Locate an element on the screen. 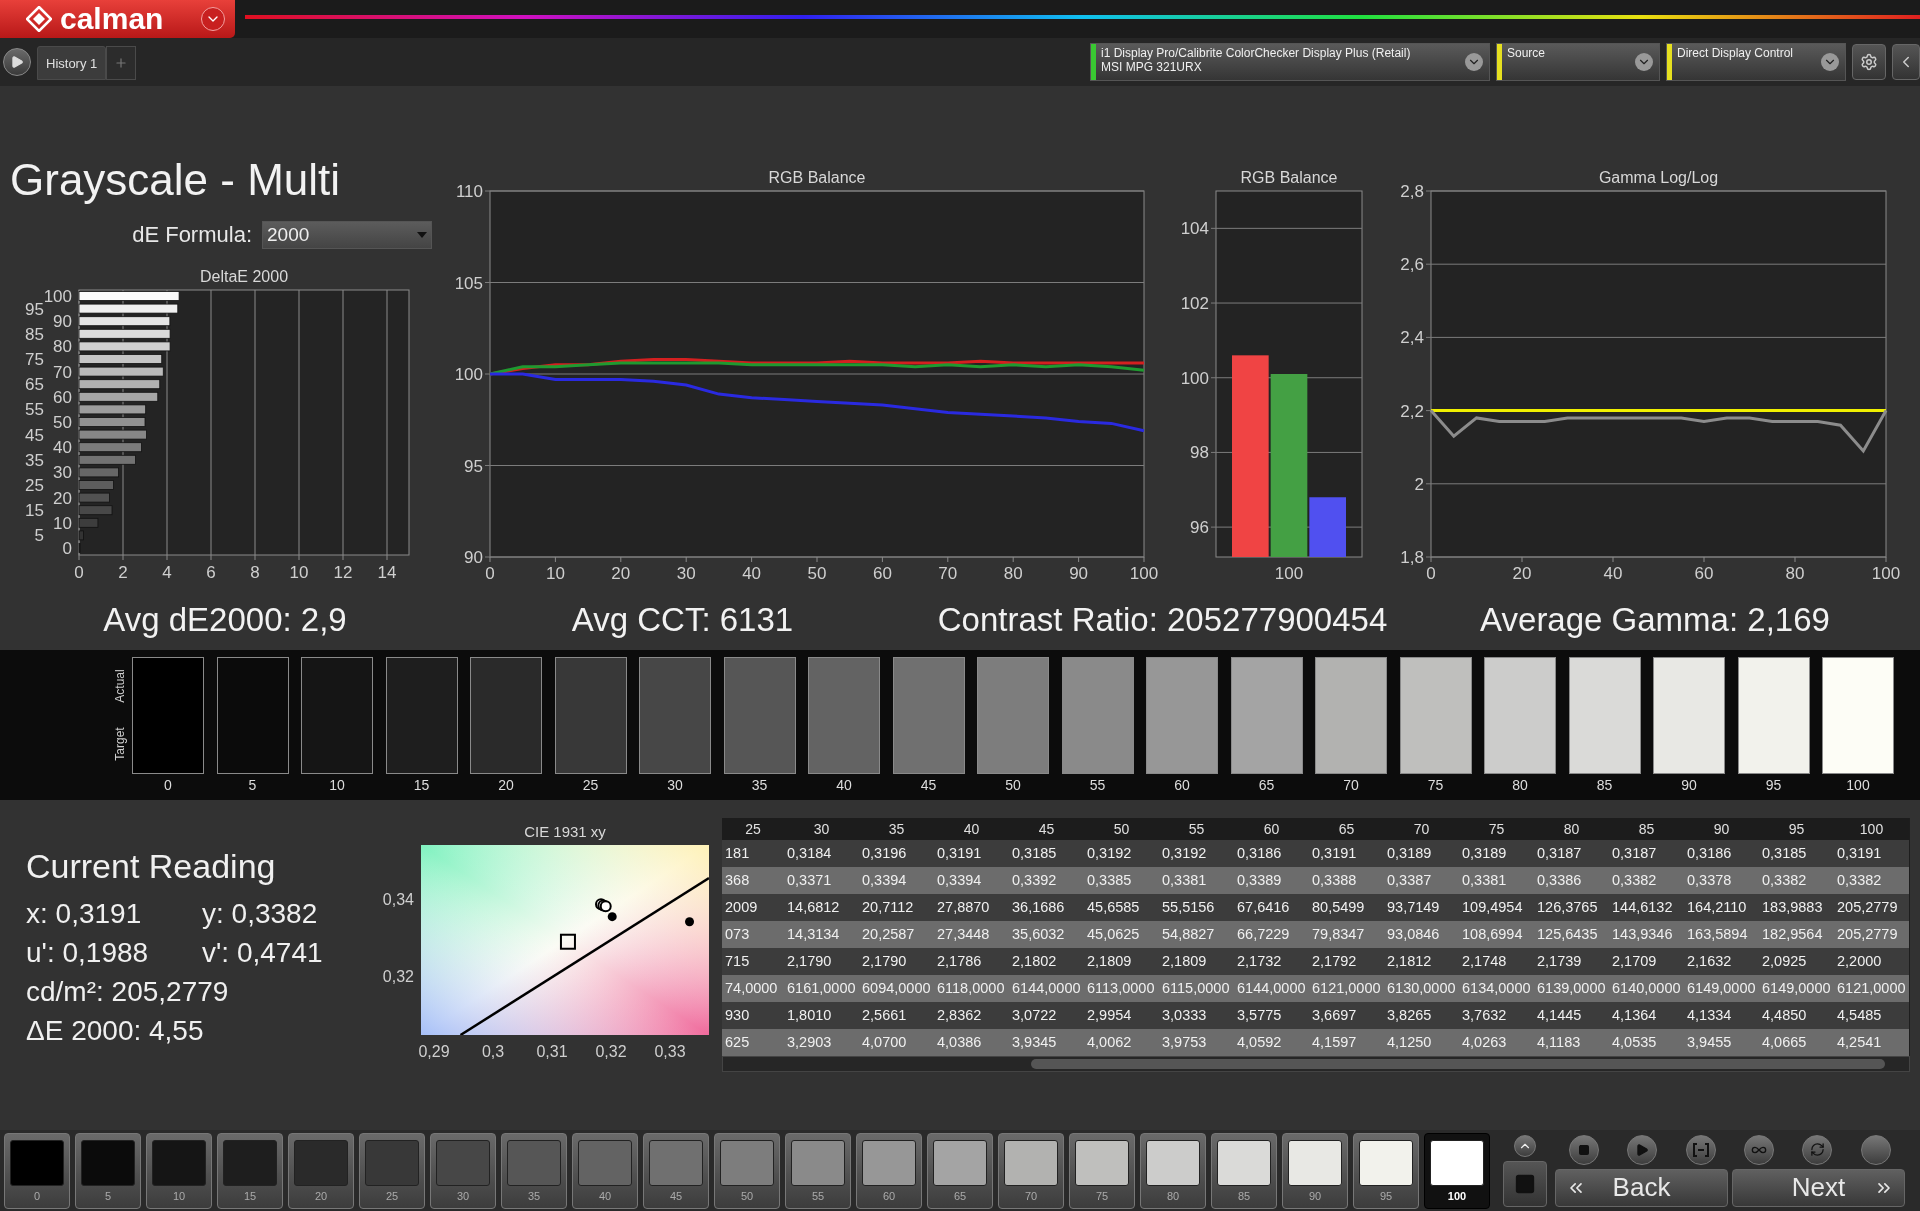 Image resolution: width=1920 pixels, height=1211 pixels. up-button is located at coordinates (1525, 1145).